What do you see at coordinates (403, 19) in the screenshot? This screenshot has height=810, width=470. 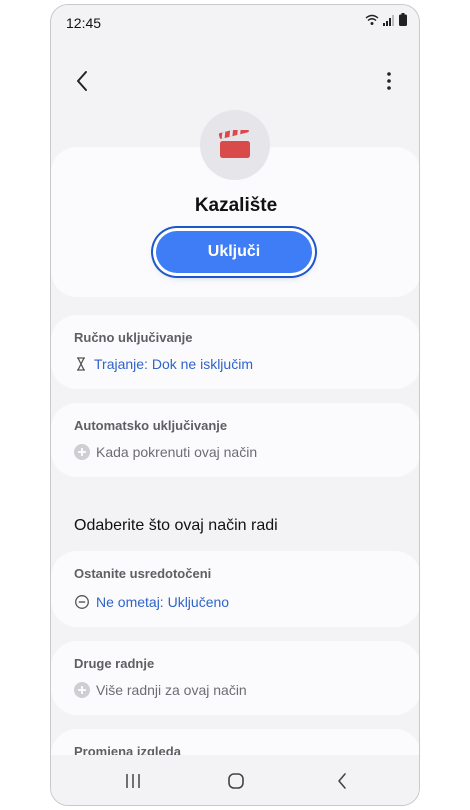 I see `battery-icon` at bounding box center [403, 19].